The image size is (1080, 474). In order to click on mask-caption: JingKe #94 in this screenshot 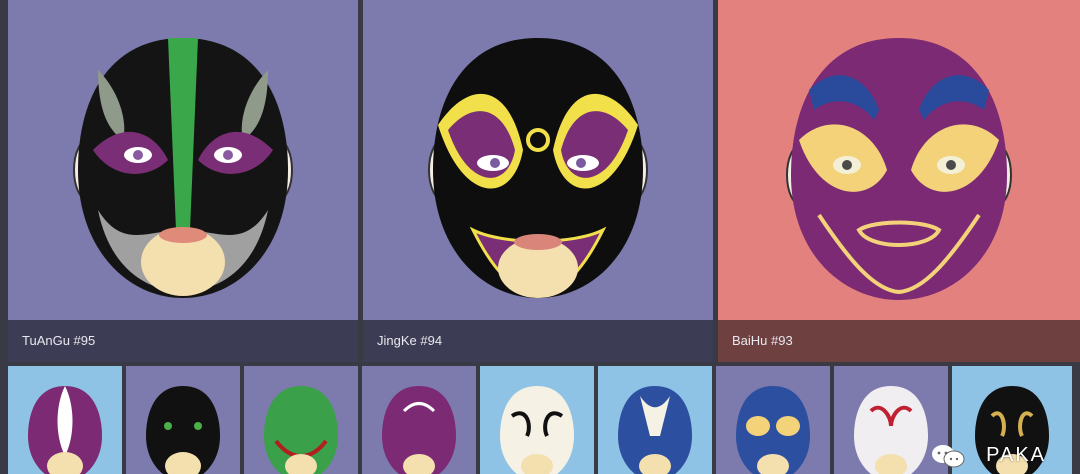, I will do `click(538, 341)`.